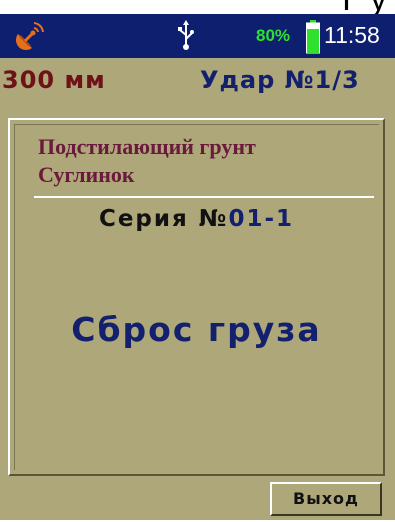 The image size is (395, 522). I want to click on usb-icon, so click(186, 35).